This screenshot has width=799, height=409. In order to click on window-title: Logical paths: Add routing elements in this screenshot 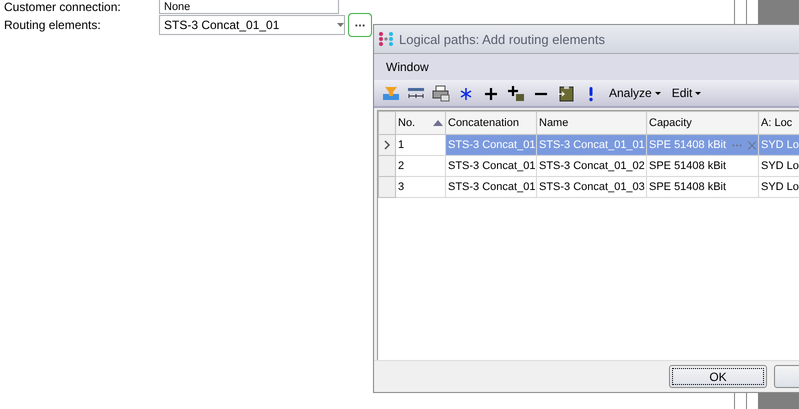, I will do `click(502, 39)`.